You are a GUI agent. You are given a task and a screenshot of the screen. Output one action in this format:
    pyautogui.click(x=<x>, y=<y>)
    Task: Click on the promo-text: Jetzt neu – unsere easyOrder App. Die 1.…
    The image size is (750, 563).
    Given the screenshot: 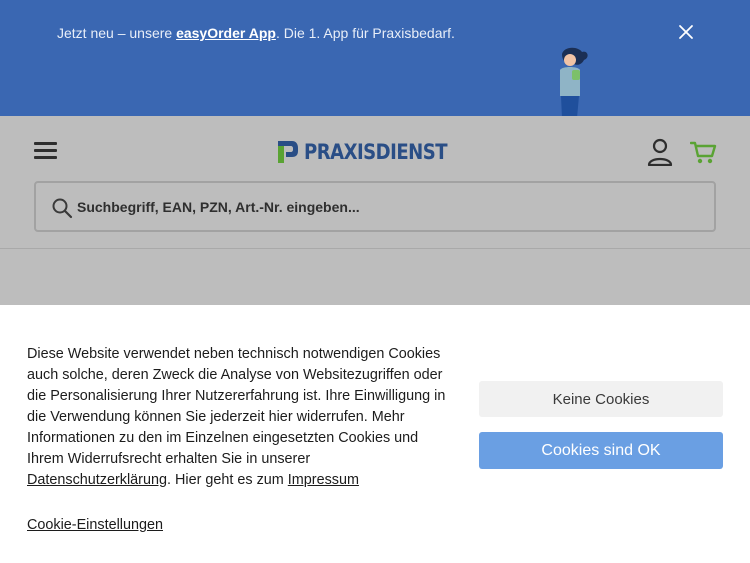 What is the action you would take?
    pyautogui.click(x=256, y=33)
    